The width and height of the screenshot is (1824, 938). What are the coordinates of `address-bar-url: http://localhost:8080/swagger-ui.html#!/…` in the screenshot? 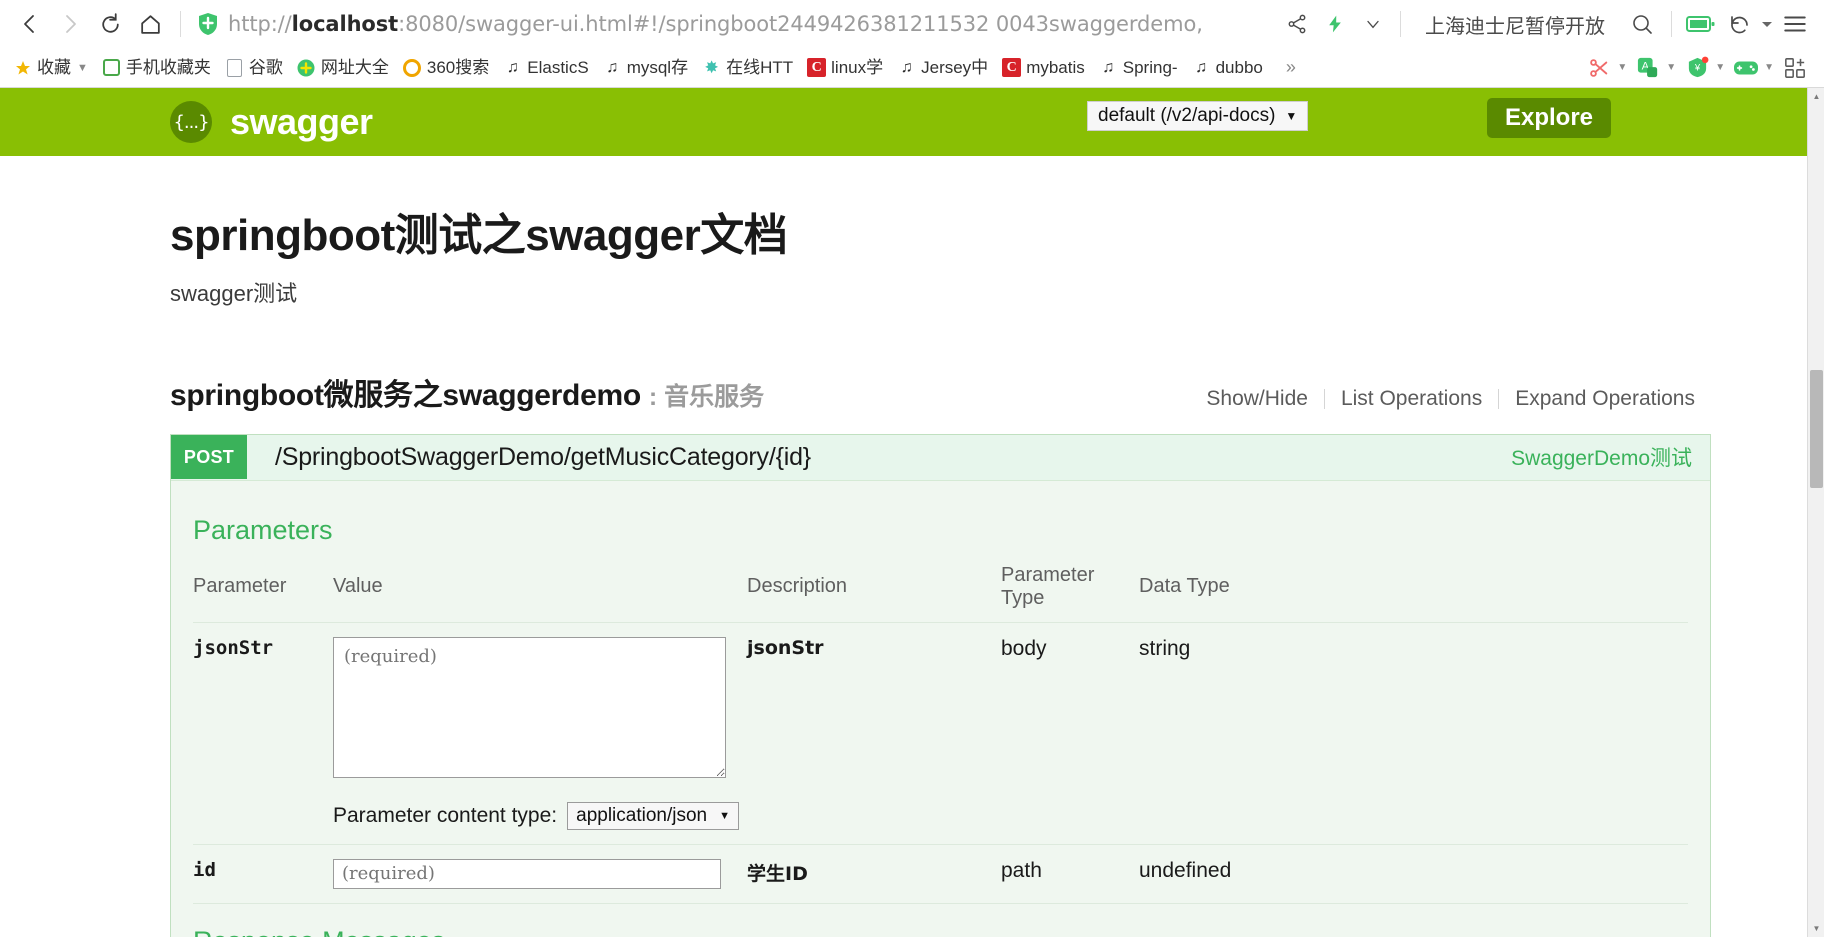 It's located at (715, 24).